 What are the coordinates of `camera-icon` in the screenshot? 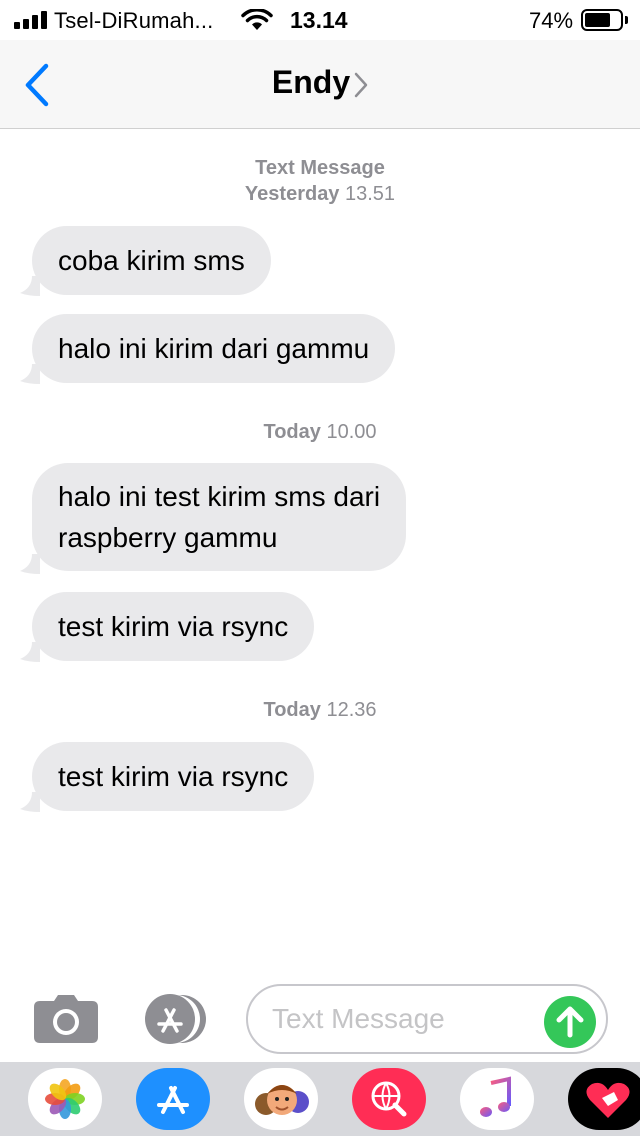 It's located at (66, 1019).